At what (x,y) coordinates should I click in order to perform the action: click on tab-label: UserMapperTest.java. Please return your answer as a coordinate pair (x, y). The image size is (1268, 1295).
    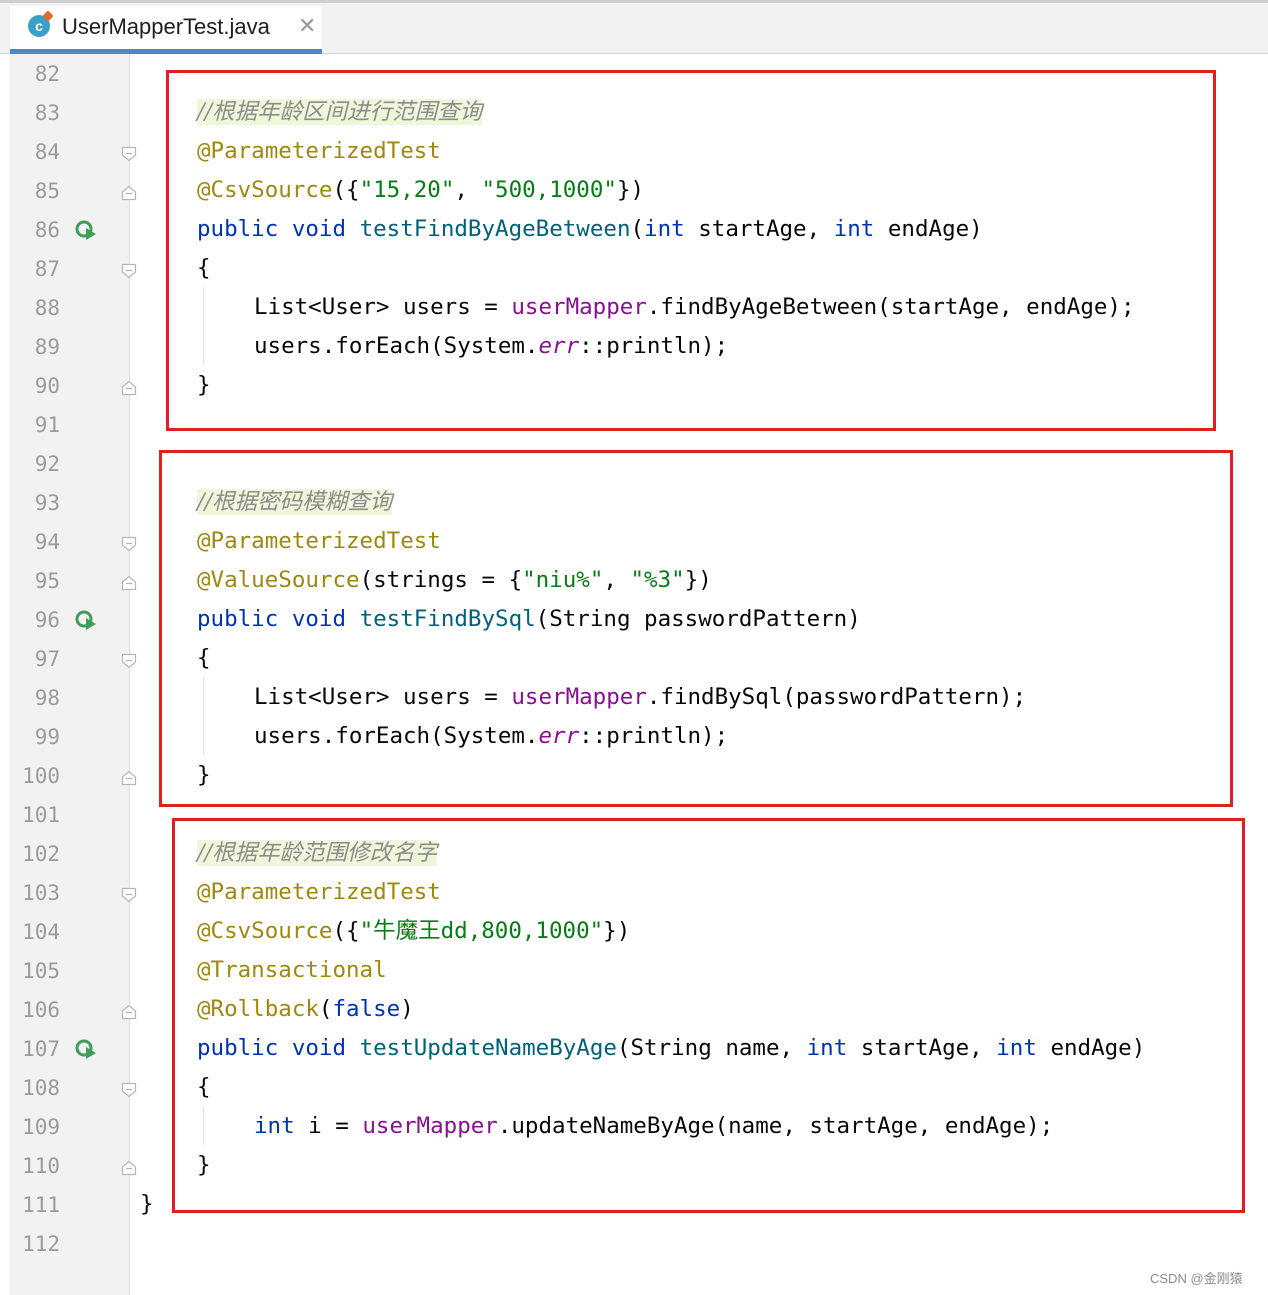
    Looking at the image, I should click on (166, 26).